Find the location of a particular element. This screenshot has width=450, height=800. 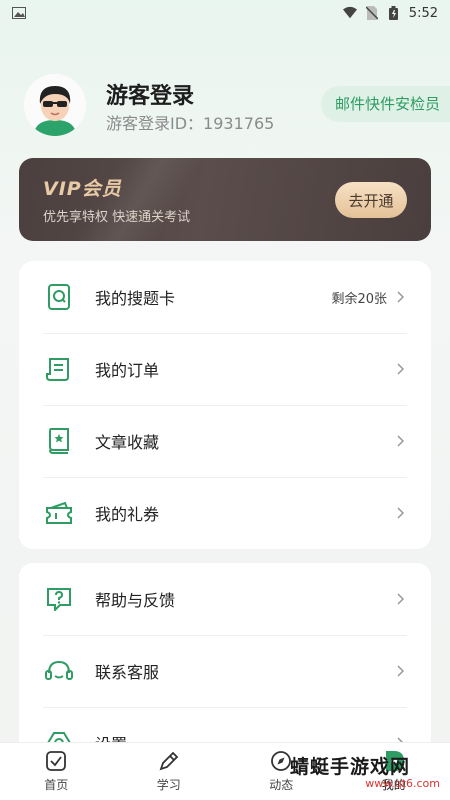

vip-subtitle: 优先享特权 快速通关考试 is located at coordinates (117, 217).